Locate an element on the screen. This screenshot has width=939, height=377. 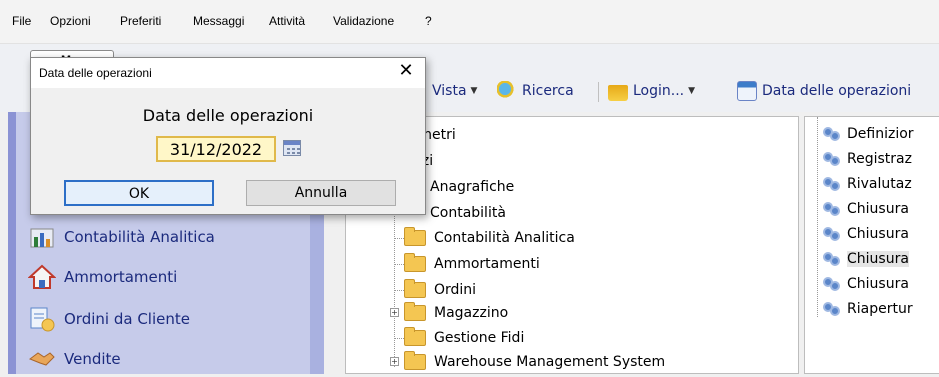
list-connector is located at coordinates (817, 217).